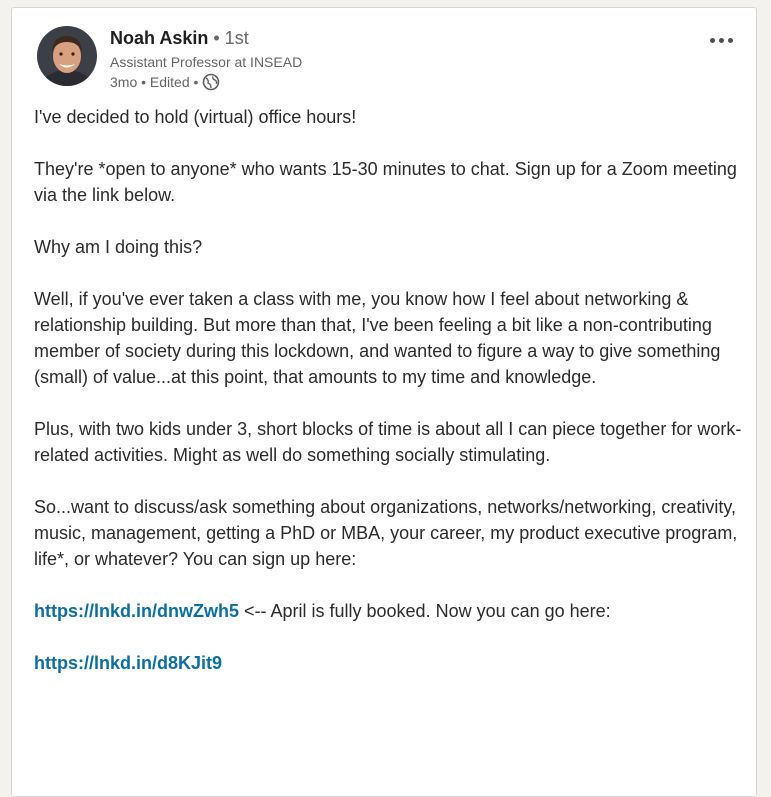 Image resolution: width=771 pixels, height=797 pixels. I want to click on post-paragraph: Why am I doing this?, so click(118, 247).